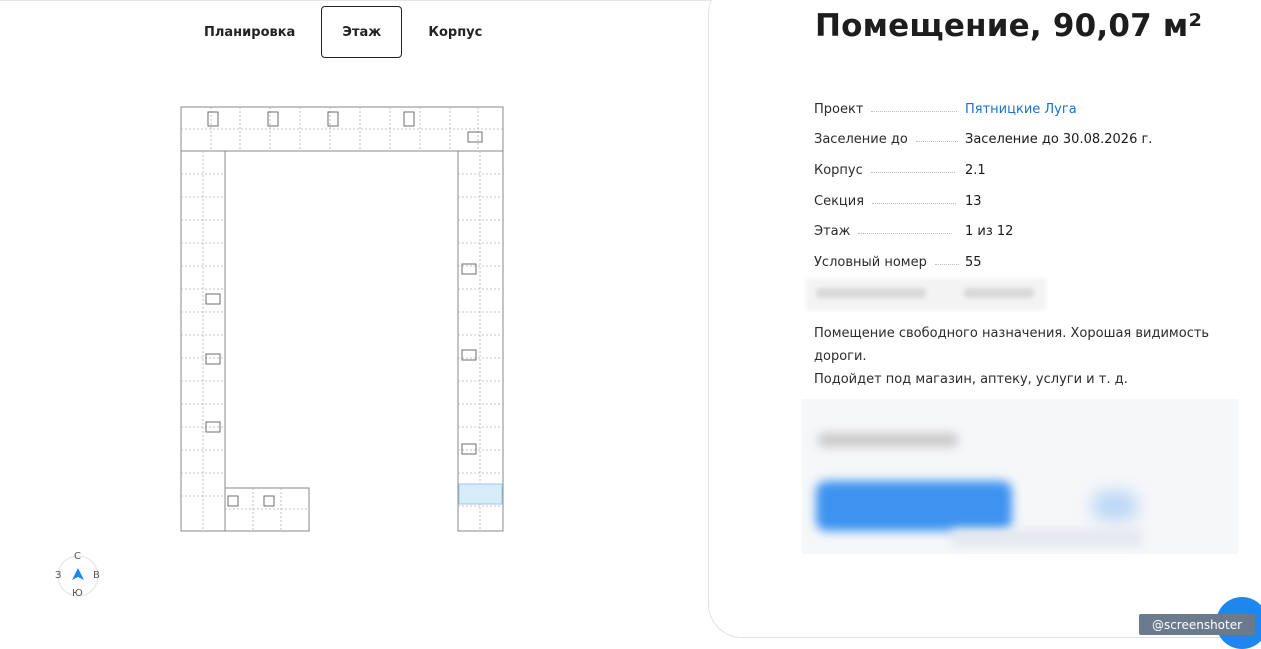  Describe the element at coordinates (1024, 262) in the screenshot. I see `param-row-number: Условный номер 55` at that location.